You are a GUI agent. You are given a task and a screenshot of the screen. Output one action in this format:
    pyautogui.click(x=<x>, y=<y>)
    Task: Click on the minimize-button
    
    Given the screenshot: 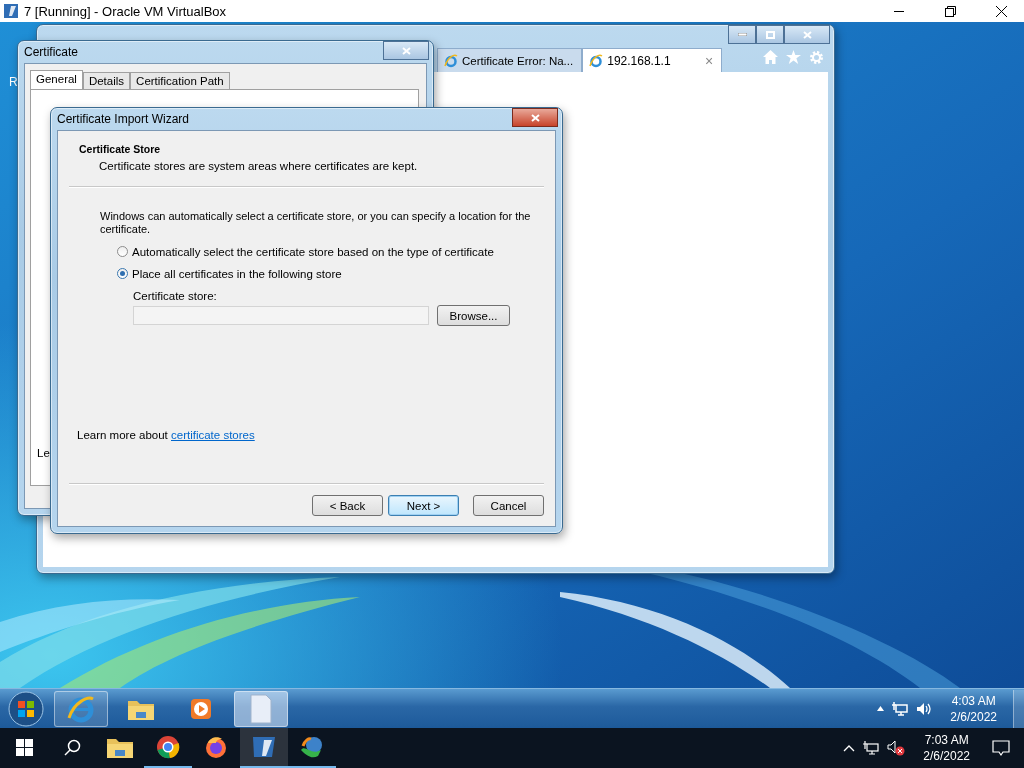 What is the action you would take?
    pyautogui.click(x=742, y=34)
    